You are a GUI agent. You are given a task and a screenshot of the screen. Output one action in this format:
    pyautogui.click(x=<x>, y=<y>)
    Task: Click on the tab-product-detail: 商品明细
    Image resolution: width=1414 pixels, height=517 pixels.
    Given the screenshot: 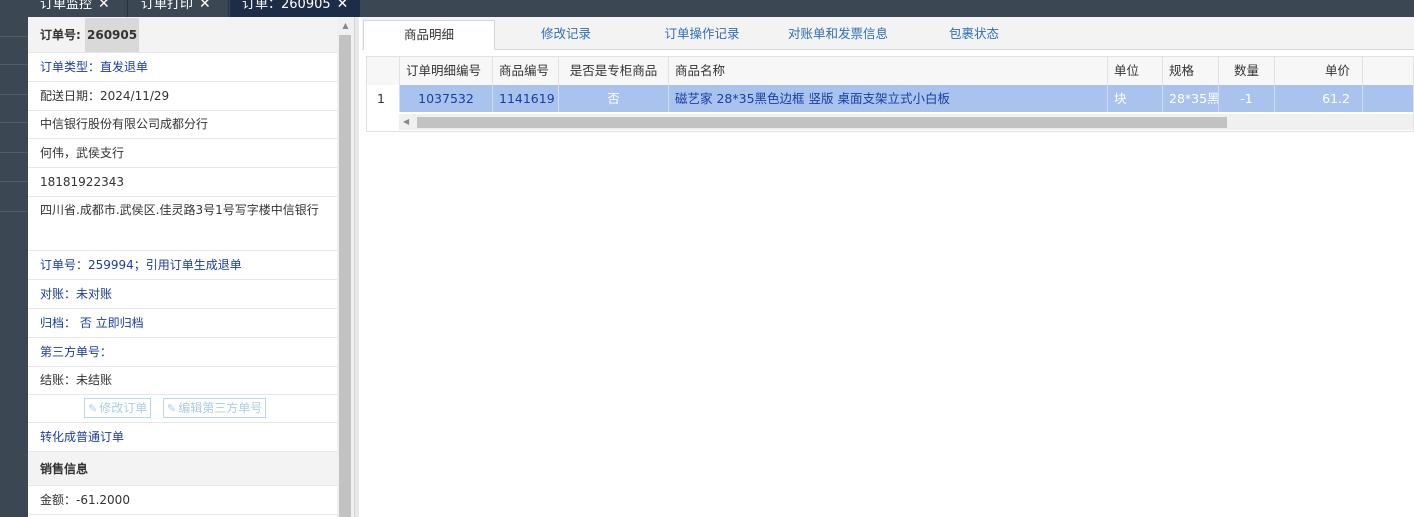 What is the action you would take?
    pyautogui.click(x=429, y=35)
    